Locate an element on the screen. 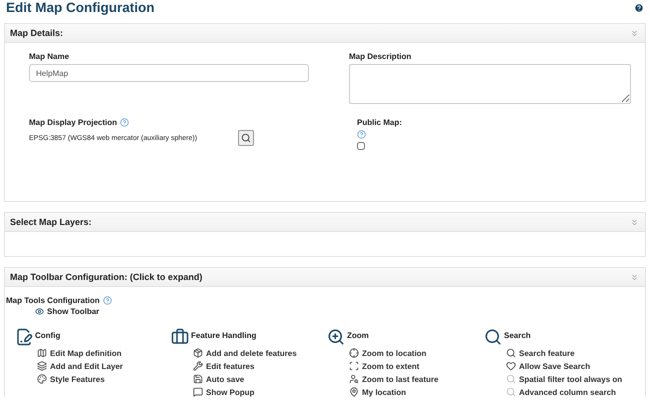 This screenshot has height=401, width=650. show-toolbar-label: Show Toolbar is located at coordinates (73, 311).